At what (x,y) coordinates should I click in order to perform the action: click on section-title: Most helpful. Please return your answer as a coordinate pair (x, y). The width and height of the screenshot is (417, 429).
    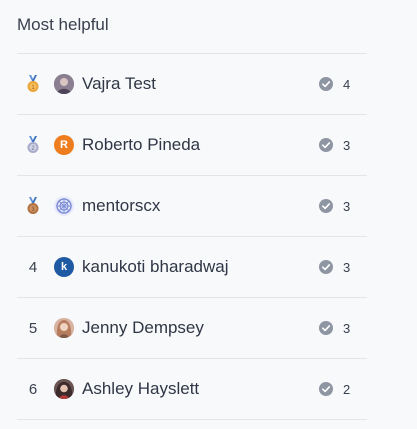
    Looking at the image, I should click on (63, 24).